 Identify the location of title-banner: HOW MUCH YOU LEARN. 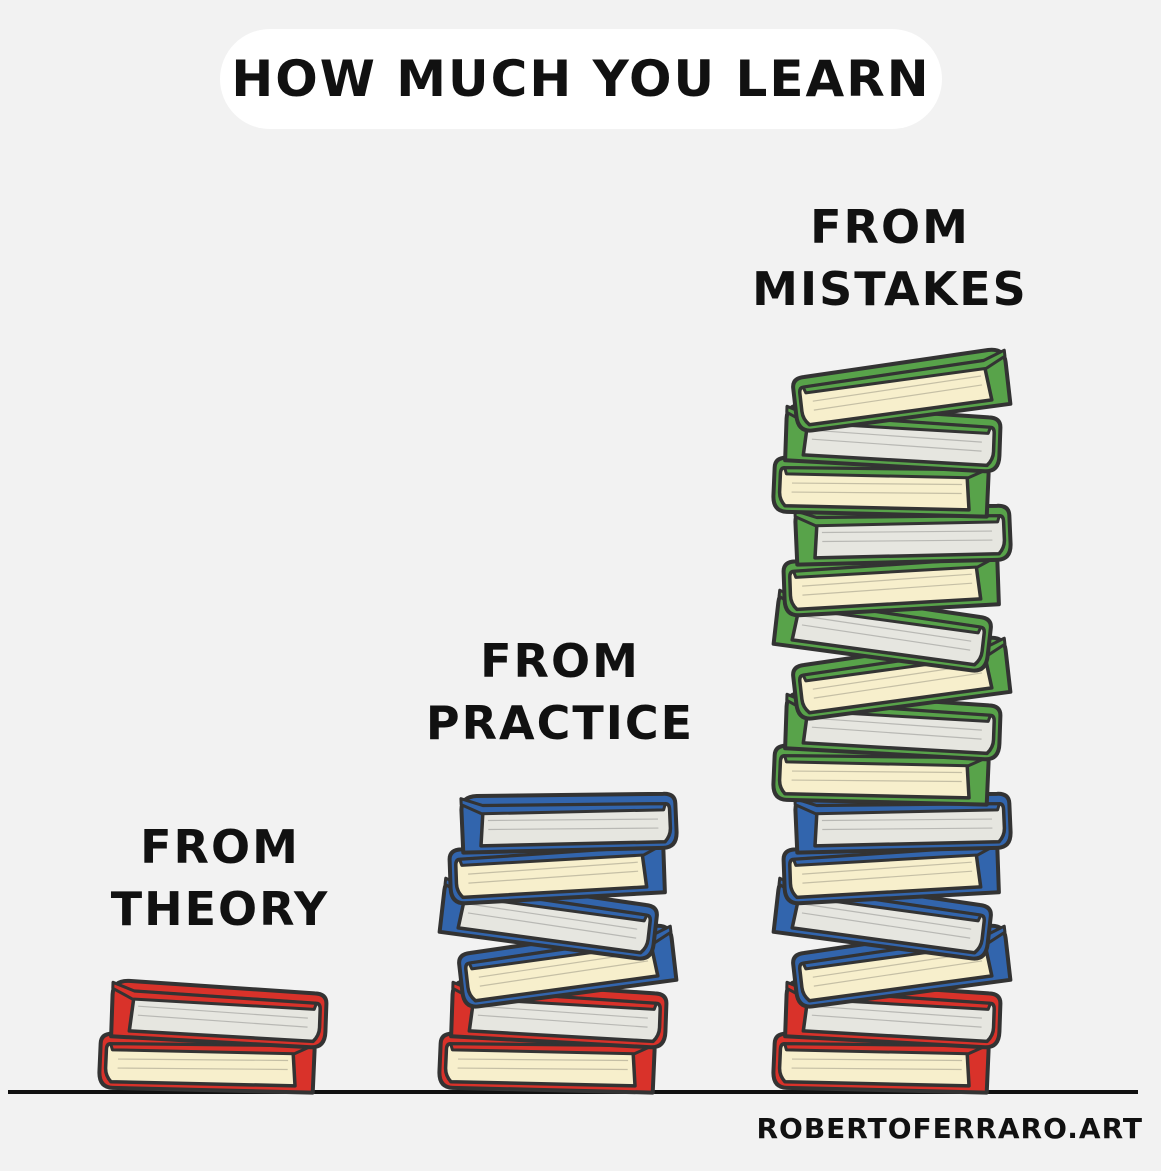
(581, 79).